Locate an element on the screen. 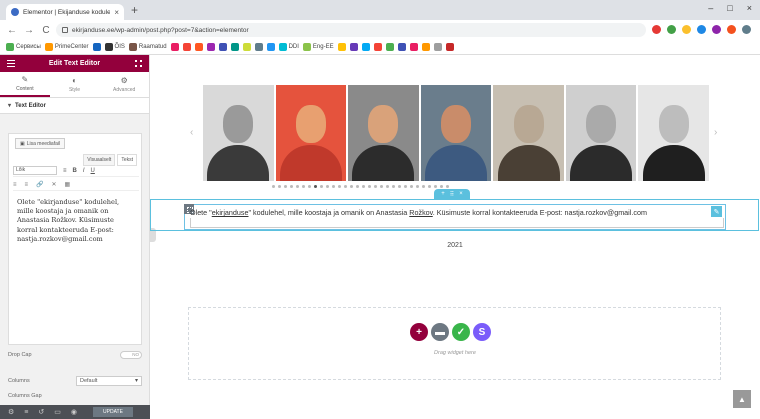  move-section-icon: ⠿ is located at coordinates (452, 194).